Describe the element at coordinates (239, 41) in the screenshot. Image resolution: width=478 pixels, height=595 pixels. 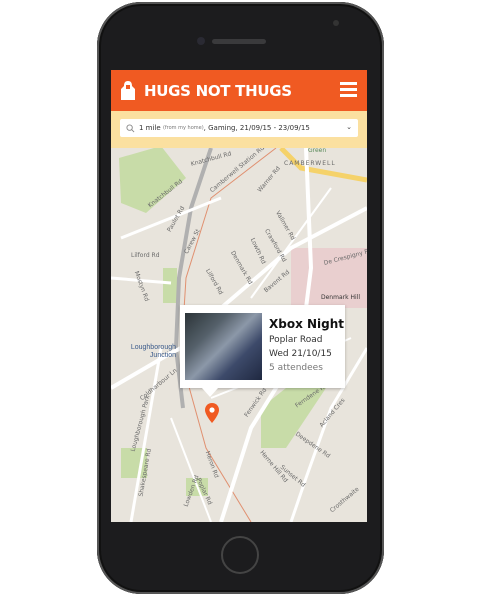
I see `speaker` at that location.